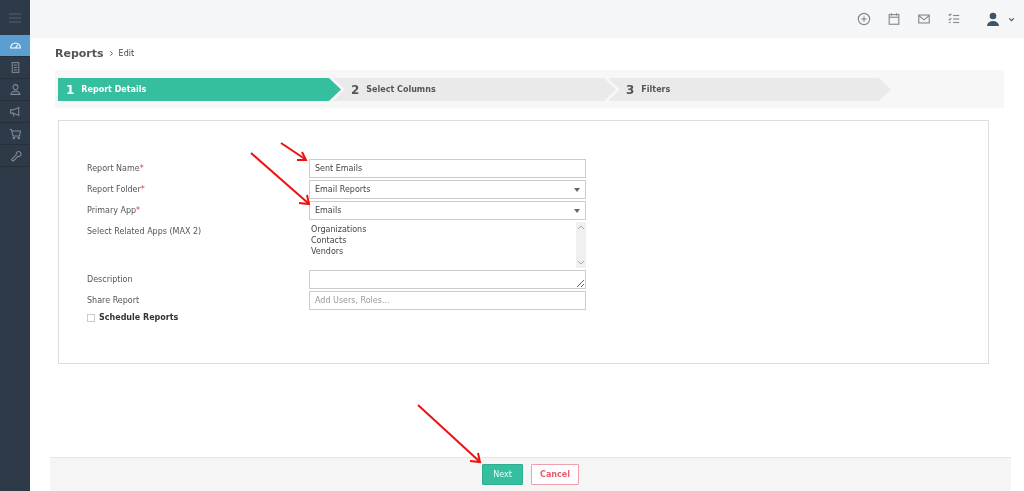 The height and width of the screenshot is (491, 1024). What do you see at coordinates (139, 317) in the screenshot?
I see `checkbox-label: Schedule Reports` at bounding box center [139, 317].